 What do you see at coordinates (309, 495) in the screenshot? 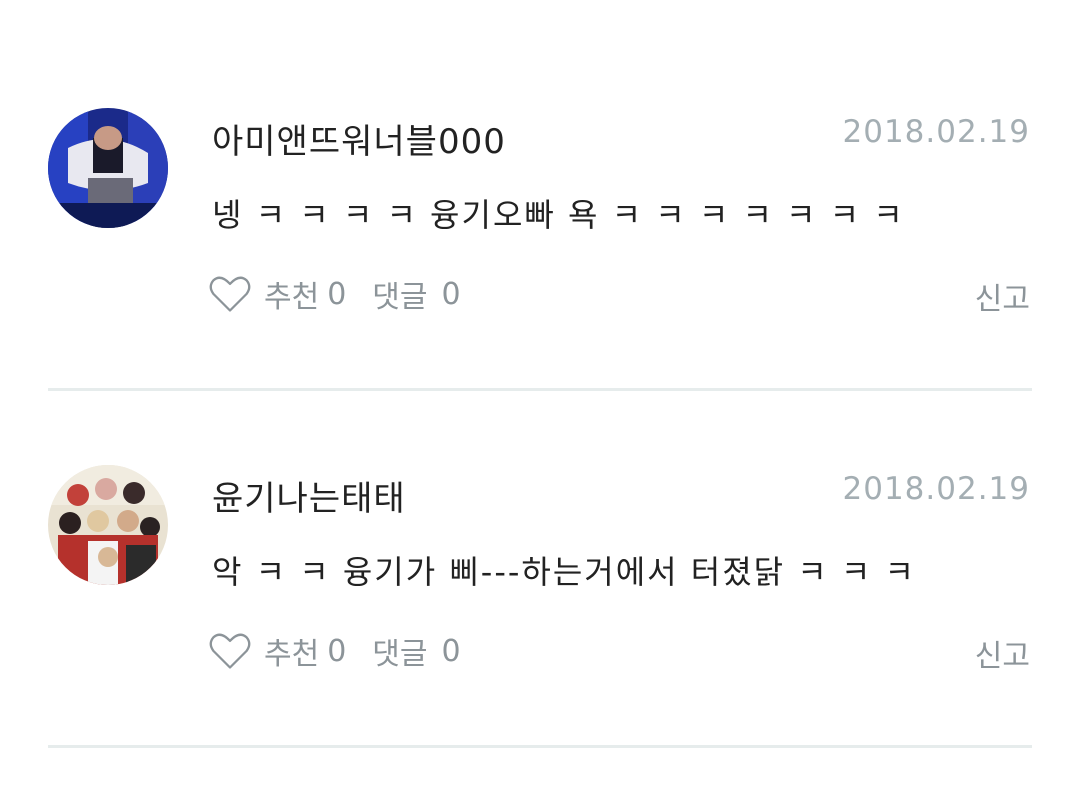
I see `username: 윤기나는태태` at bounding box center [309, 495].